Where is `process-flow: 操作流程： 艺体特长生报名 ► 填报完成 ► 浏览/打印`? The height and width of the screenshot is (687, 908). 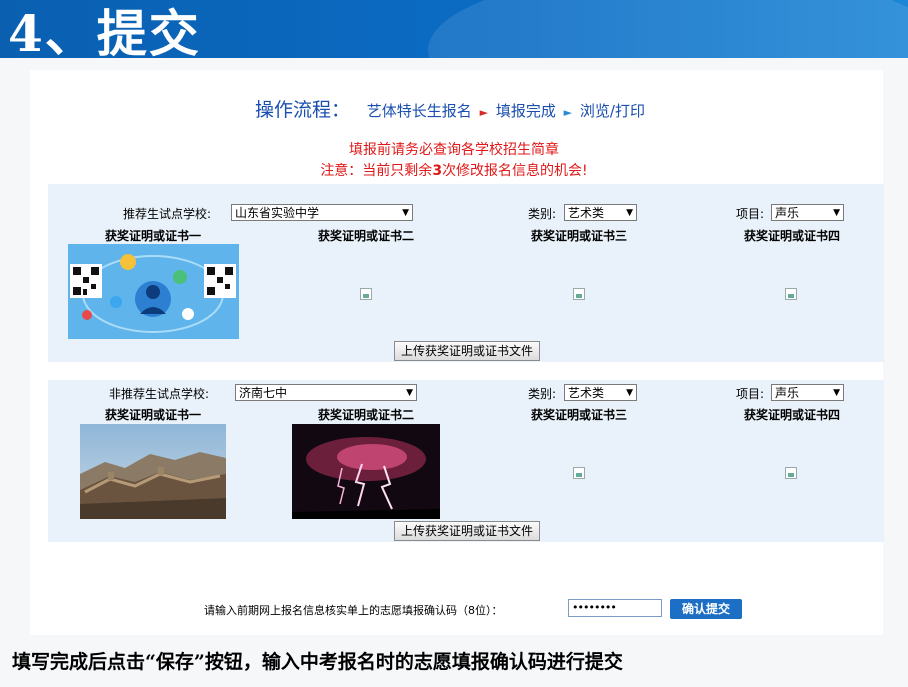 process-flow: 操作流程： 艺体特长生报名 ► 填报完成 ► 浏览/打印 is located at coordinates (450, 108).